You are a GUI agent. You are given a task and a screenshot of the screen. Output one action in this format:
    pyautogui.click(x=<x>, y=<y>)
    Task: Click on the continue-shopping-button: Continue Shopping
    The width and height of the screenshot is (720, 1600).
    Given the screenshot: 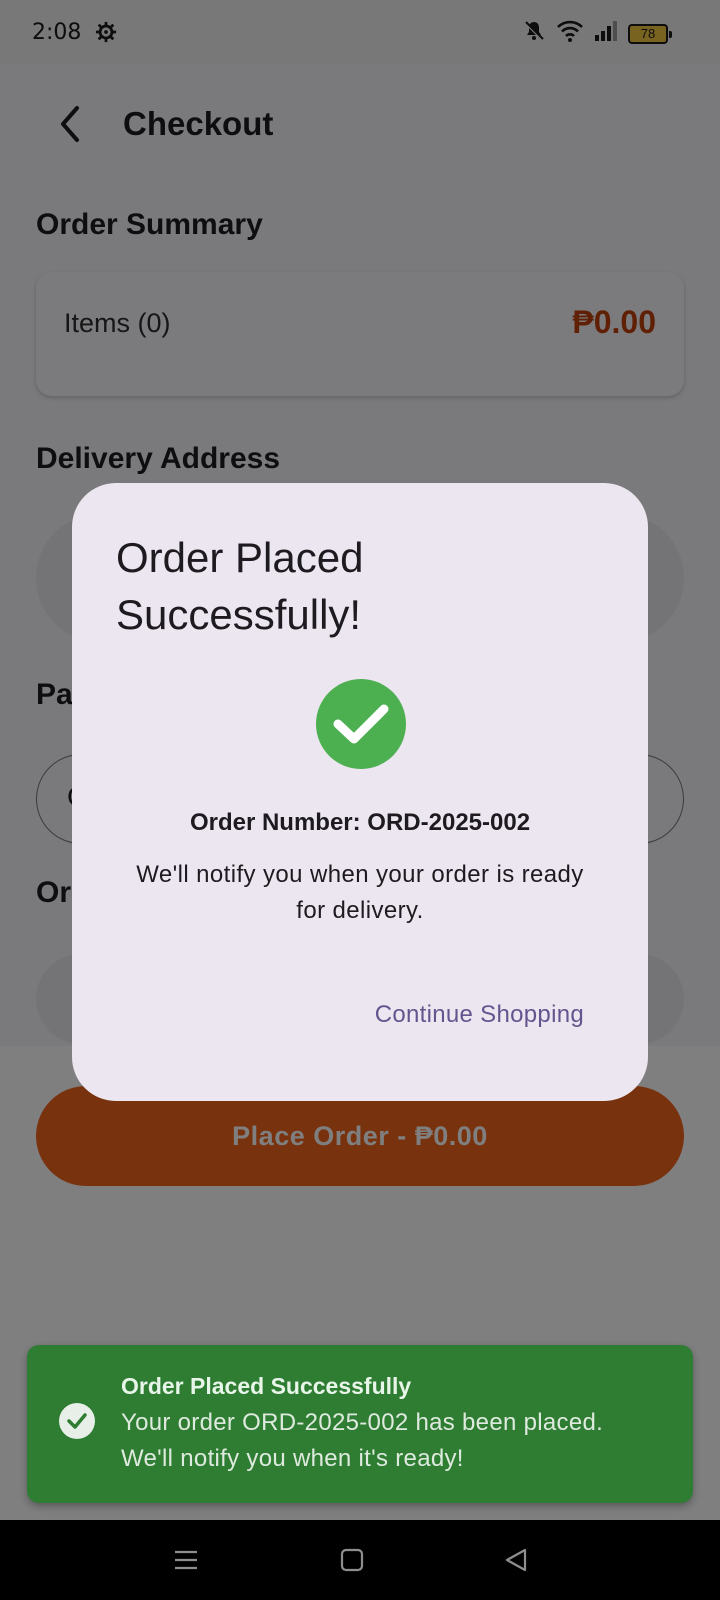 What is the action you would take?
    pyautogui.click(x=479, y=1015)
    